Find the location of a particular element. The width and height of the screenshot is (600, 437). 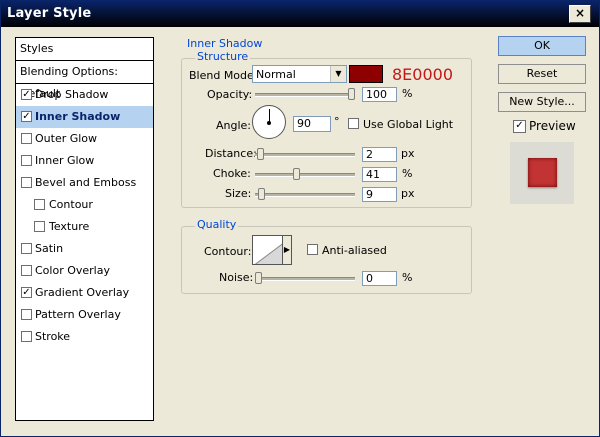

style-item-contour: Contour is located at coordinates (84, 205).